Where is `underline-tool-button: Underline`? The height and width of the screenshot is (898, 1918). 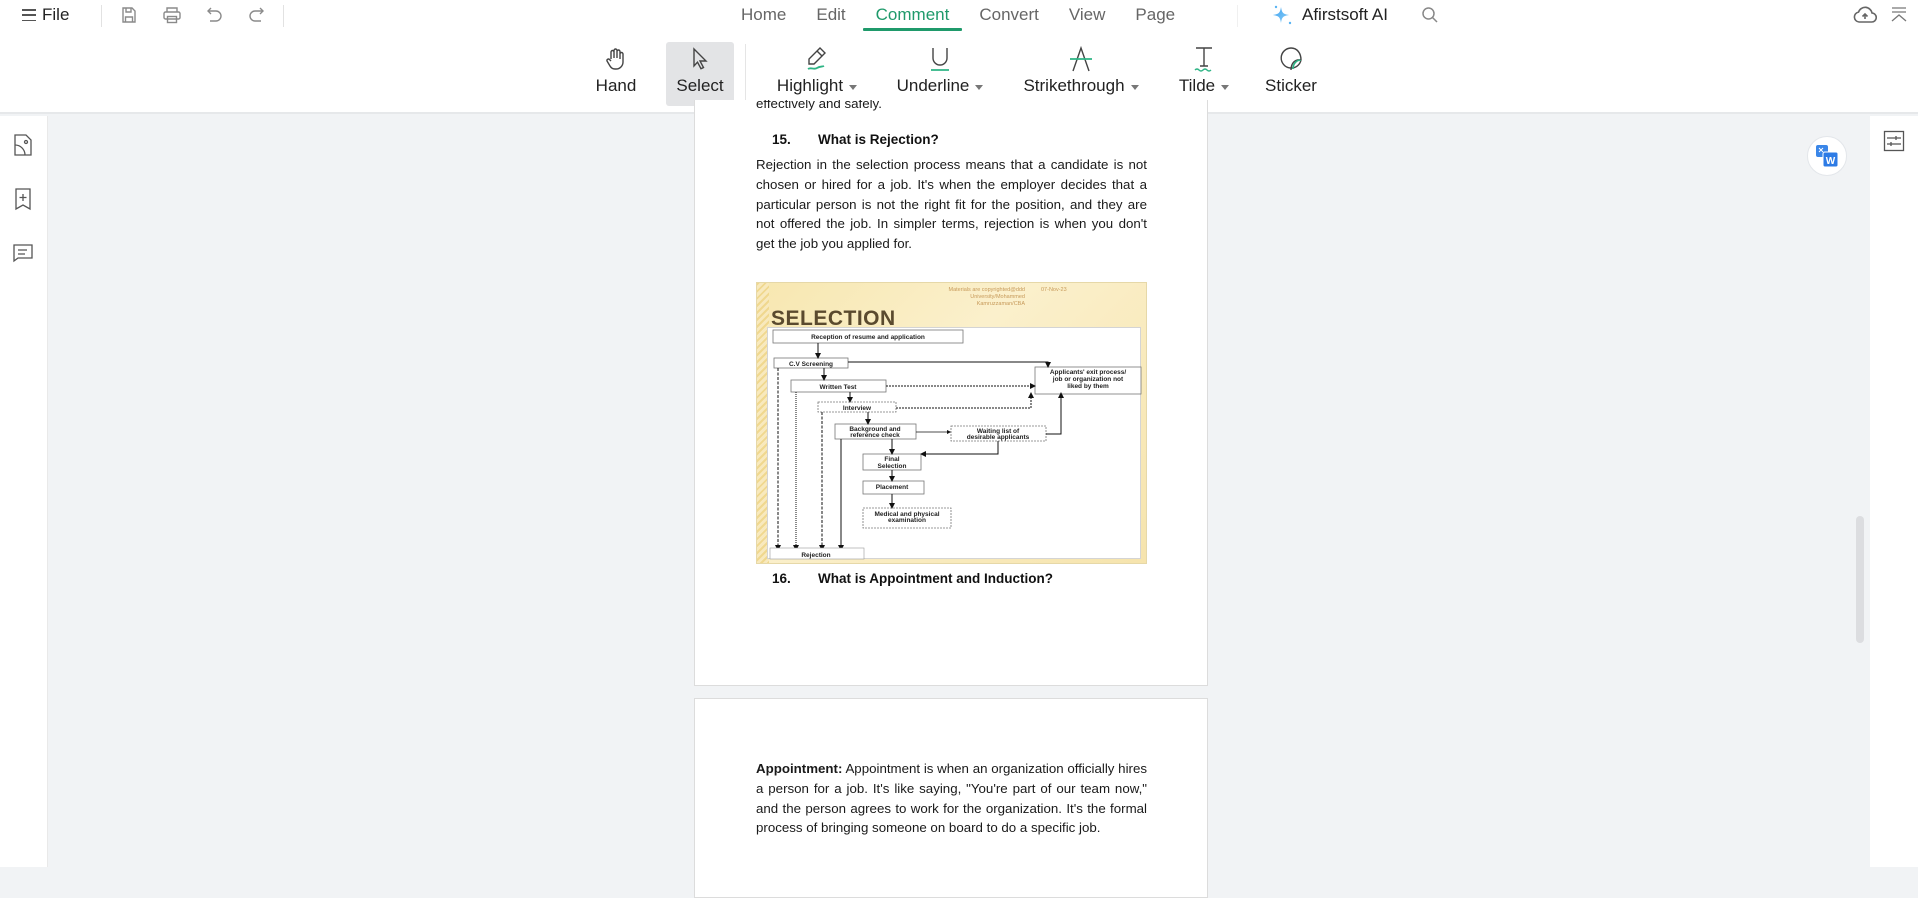
underline-tool-button: Underline is located at coordinates (940, 74).